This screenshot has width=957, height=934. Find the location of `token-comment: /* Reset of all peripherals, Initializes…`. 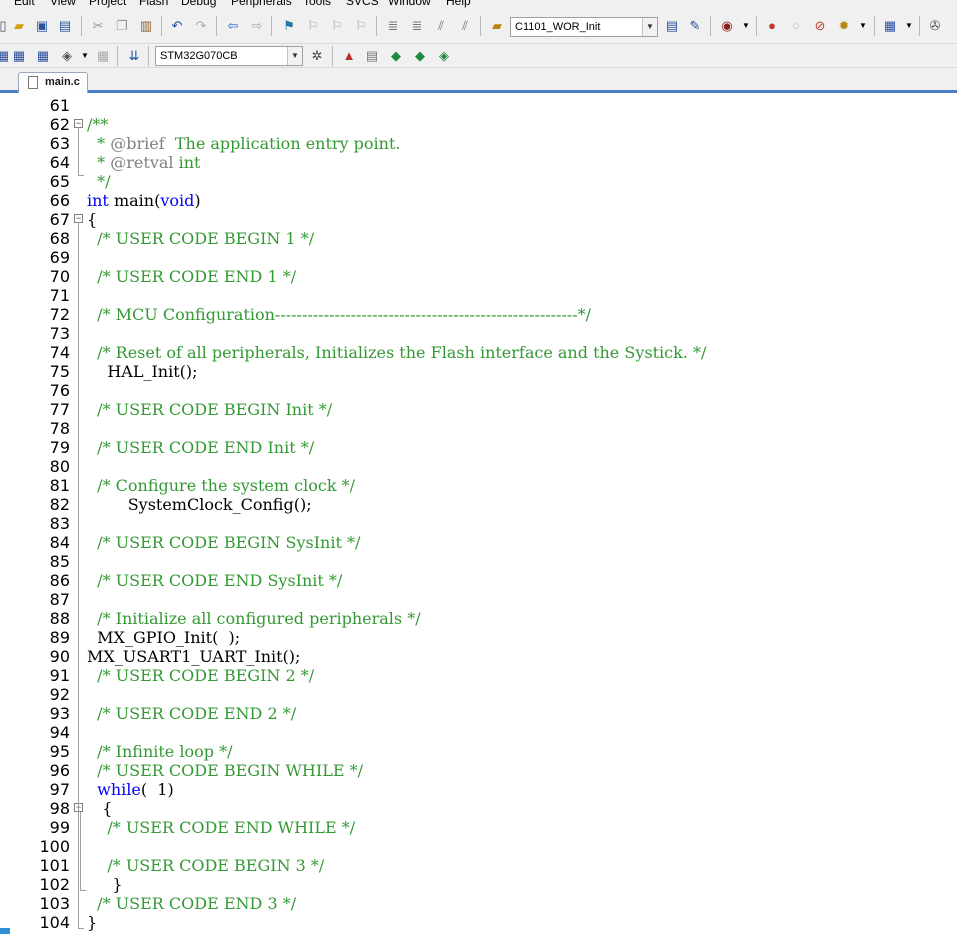

token-comment: /* Reset of all peripherals, Initializes… is located at coordinates (397, 352).